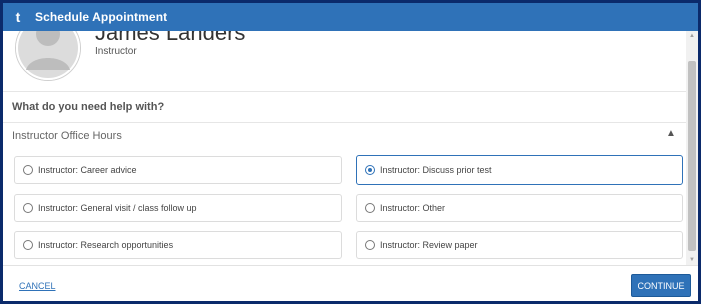 The width and height of the screenshot is (701, 304). Describe the element at coordinates (170, 38) in the screenshot. I see `instructor-name: James Landers` at that location.